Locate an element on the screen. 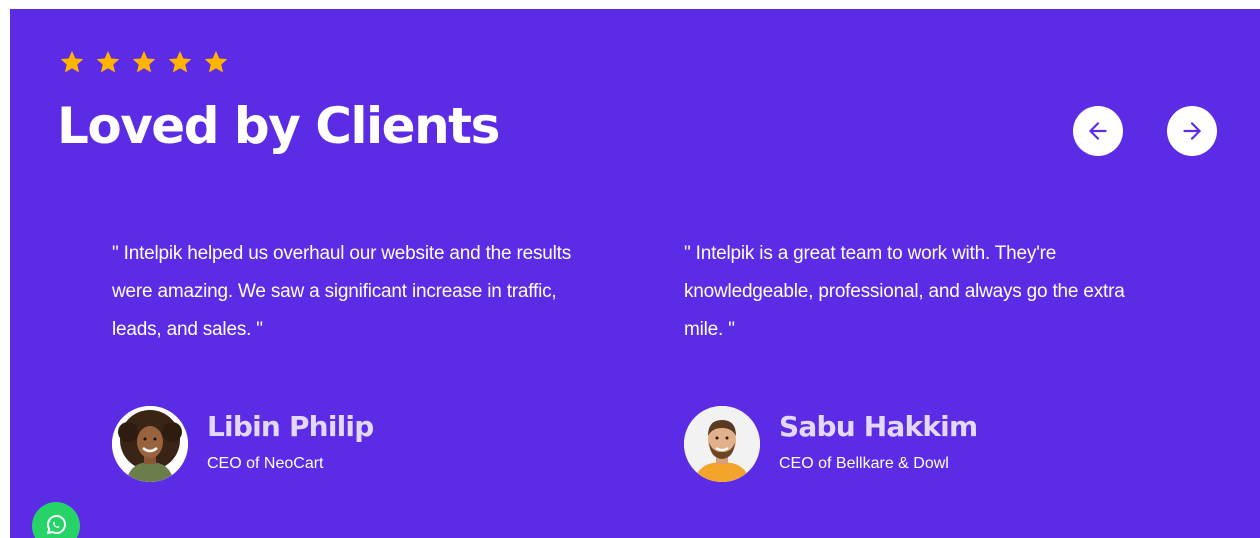  previous-button is located at coordinates (1098, 131).